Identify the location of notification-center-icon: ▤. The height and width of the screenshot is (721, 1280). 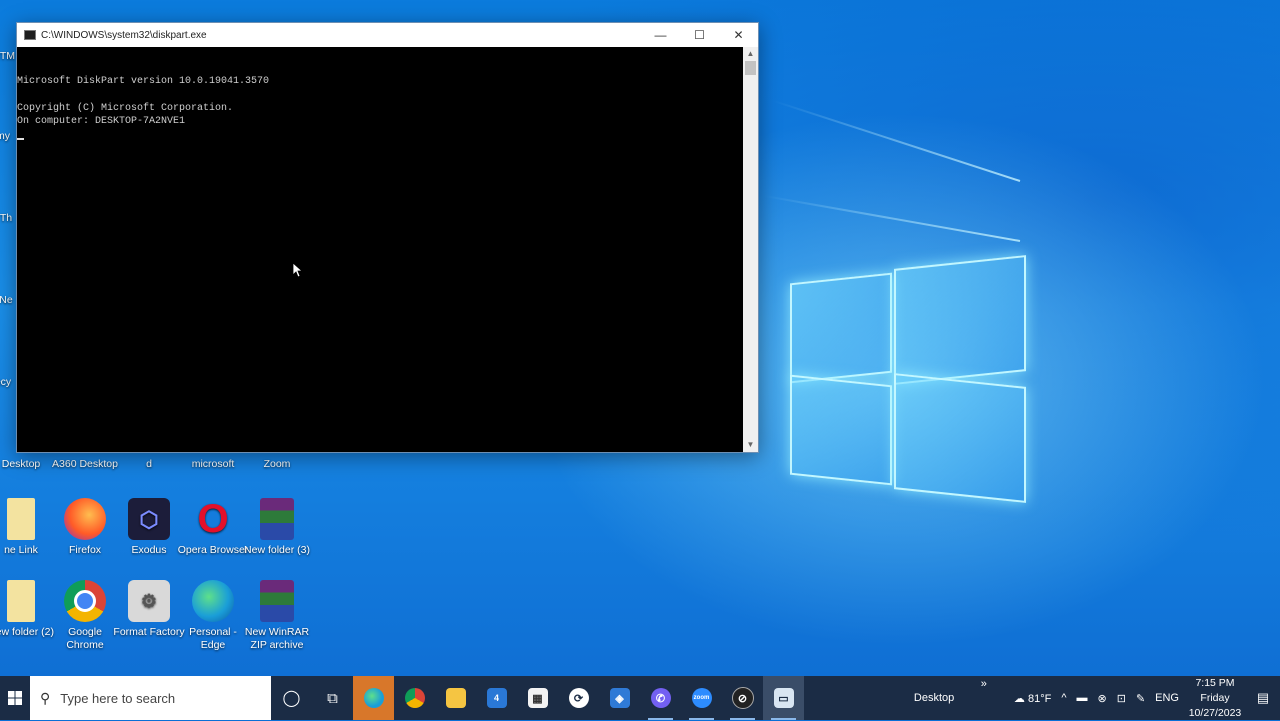
(1263, 698).